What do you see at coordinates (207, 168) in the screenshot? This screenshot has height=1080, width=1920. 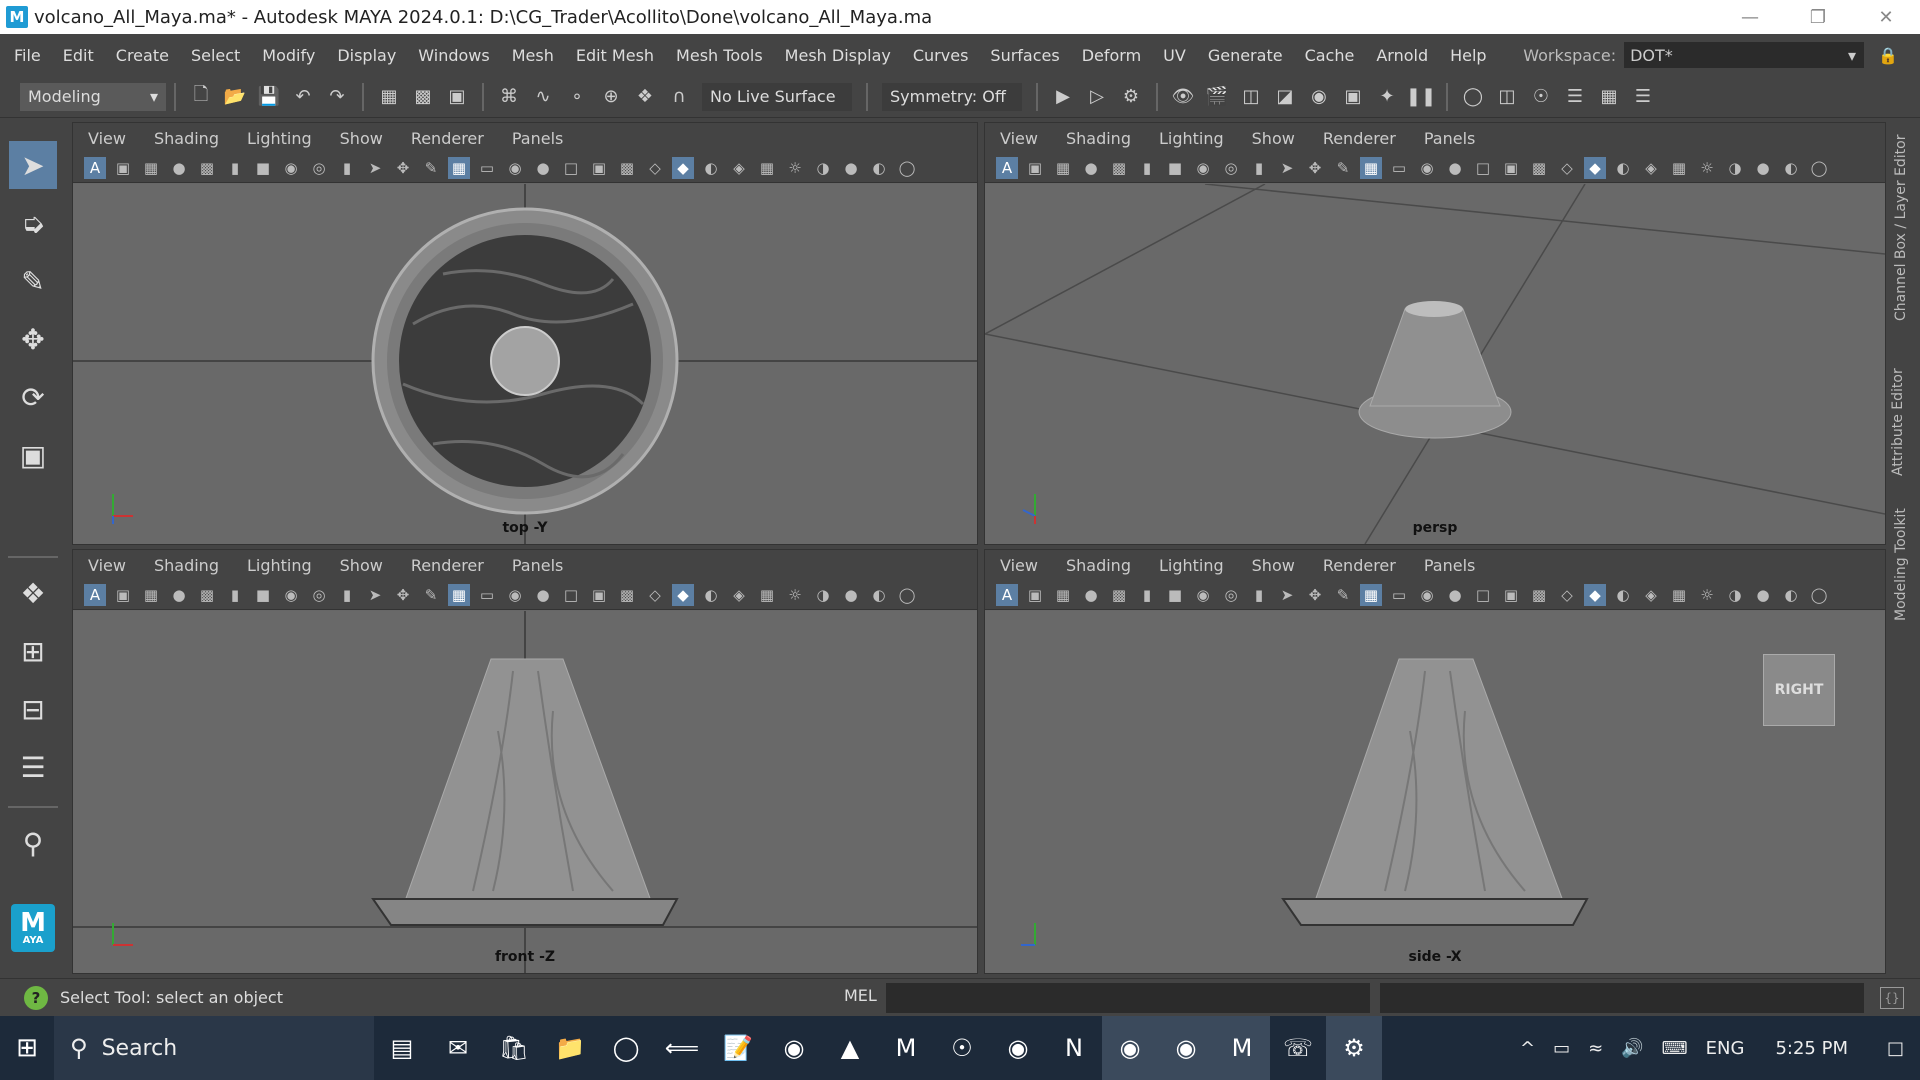 I see `two-d-pan-icon: ▩` at bounding box center [207, 168].